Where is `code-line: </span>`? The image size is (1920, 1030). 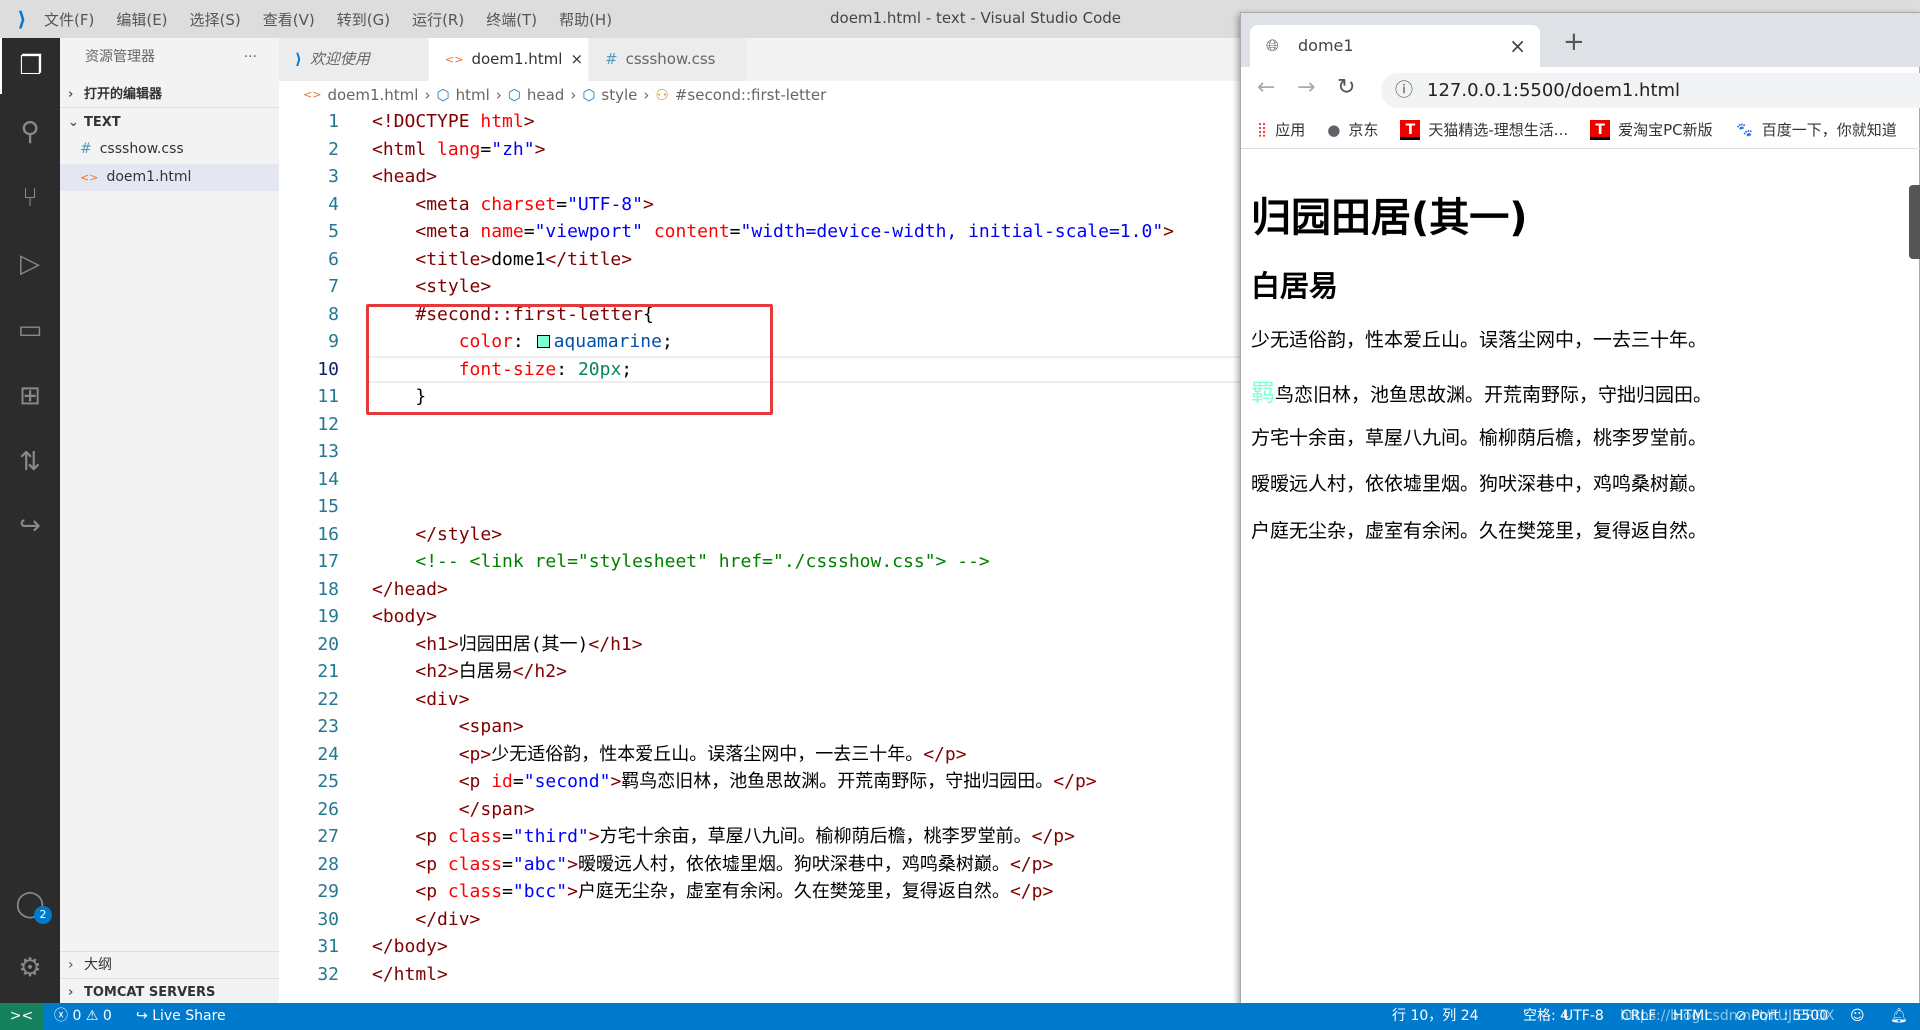
code-line: </span> is located at coordinates (453, 810).